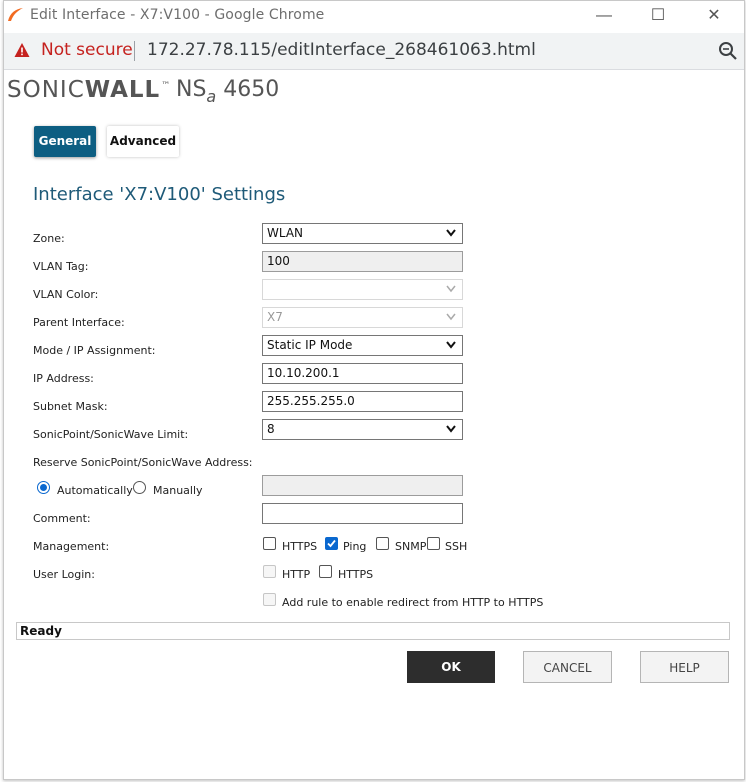 The width and height of the screenshot is (746, 782). Describe the element at coordinates (228, 91) in the screenshot. I see `model-name: NSa 4650` at that location.